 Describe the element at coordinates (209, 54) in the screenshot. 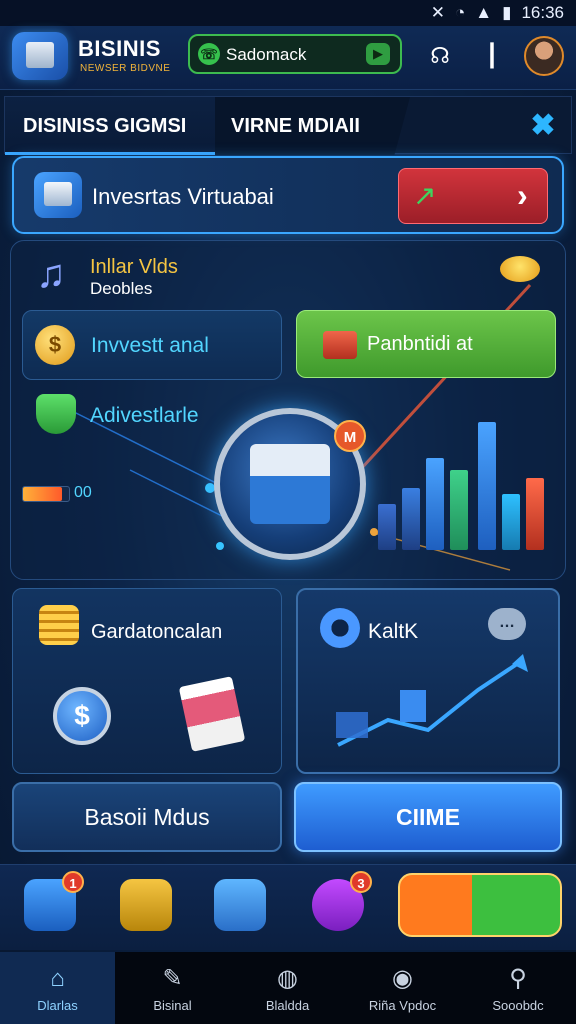

I see `phone-icon: ☏` at that location.